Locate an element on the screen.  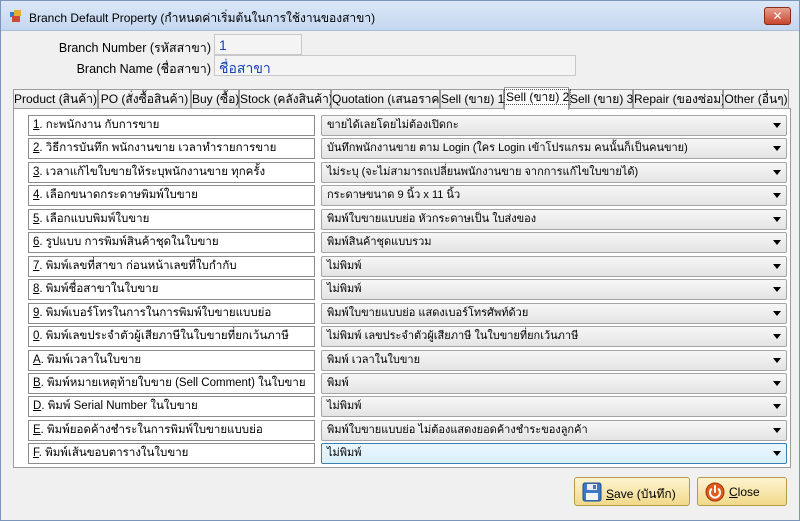
tab-1: Product (สินค้า) is located at coordinates (55, 99).